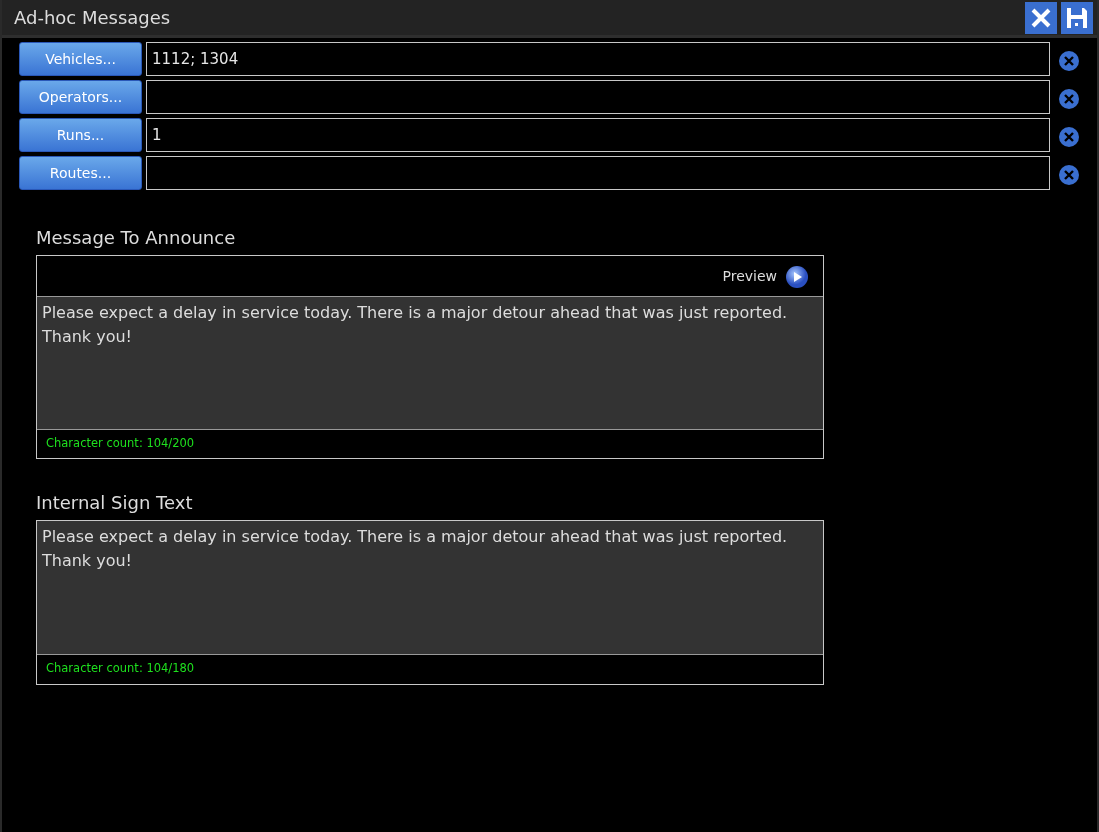 Image resolution: width=1099 pixels, height=832 pixels. I want to click on character-count: Character count: 104/200, so click(120, 443).